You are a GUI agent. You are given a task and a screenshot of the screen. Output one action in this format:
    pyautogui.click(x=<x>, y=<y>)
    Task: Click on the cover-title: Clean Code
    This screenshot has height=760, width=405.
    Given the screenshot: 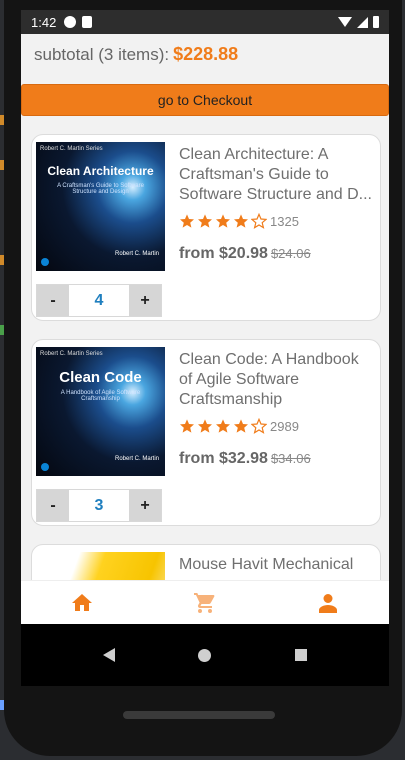 What is the action you would take?
    pyautogui.click(x=100, y=377)
    